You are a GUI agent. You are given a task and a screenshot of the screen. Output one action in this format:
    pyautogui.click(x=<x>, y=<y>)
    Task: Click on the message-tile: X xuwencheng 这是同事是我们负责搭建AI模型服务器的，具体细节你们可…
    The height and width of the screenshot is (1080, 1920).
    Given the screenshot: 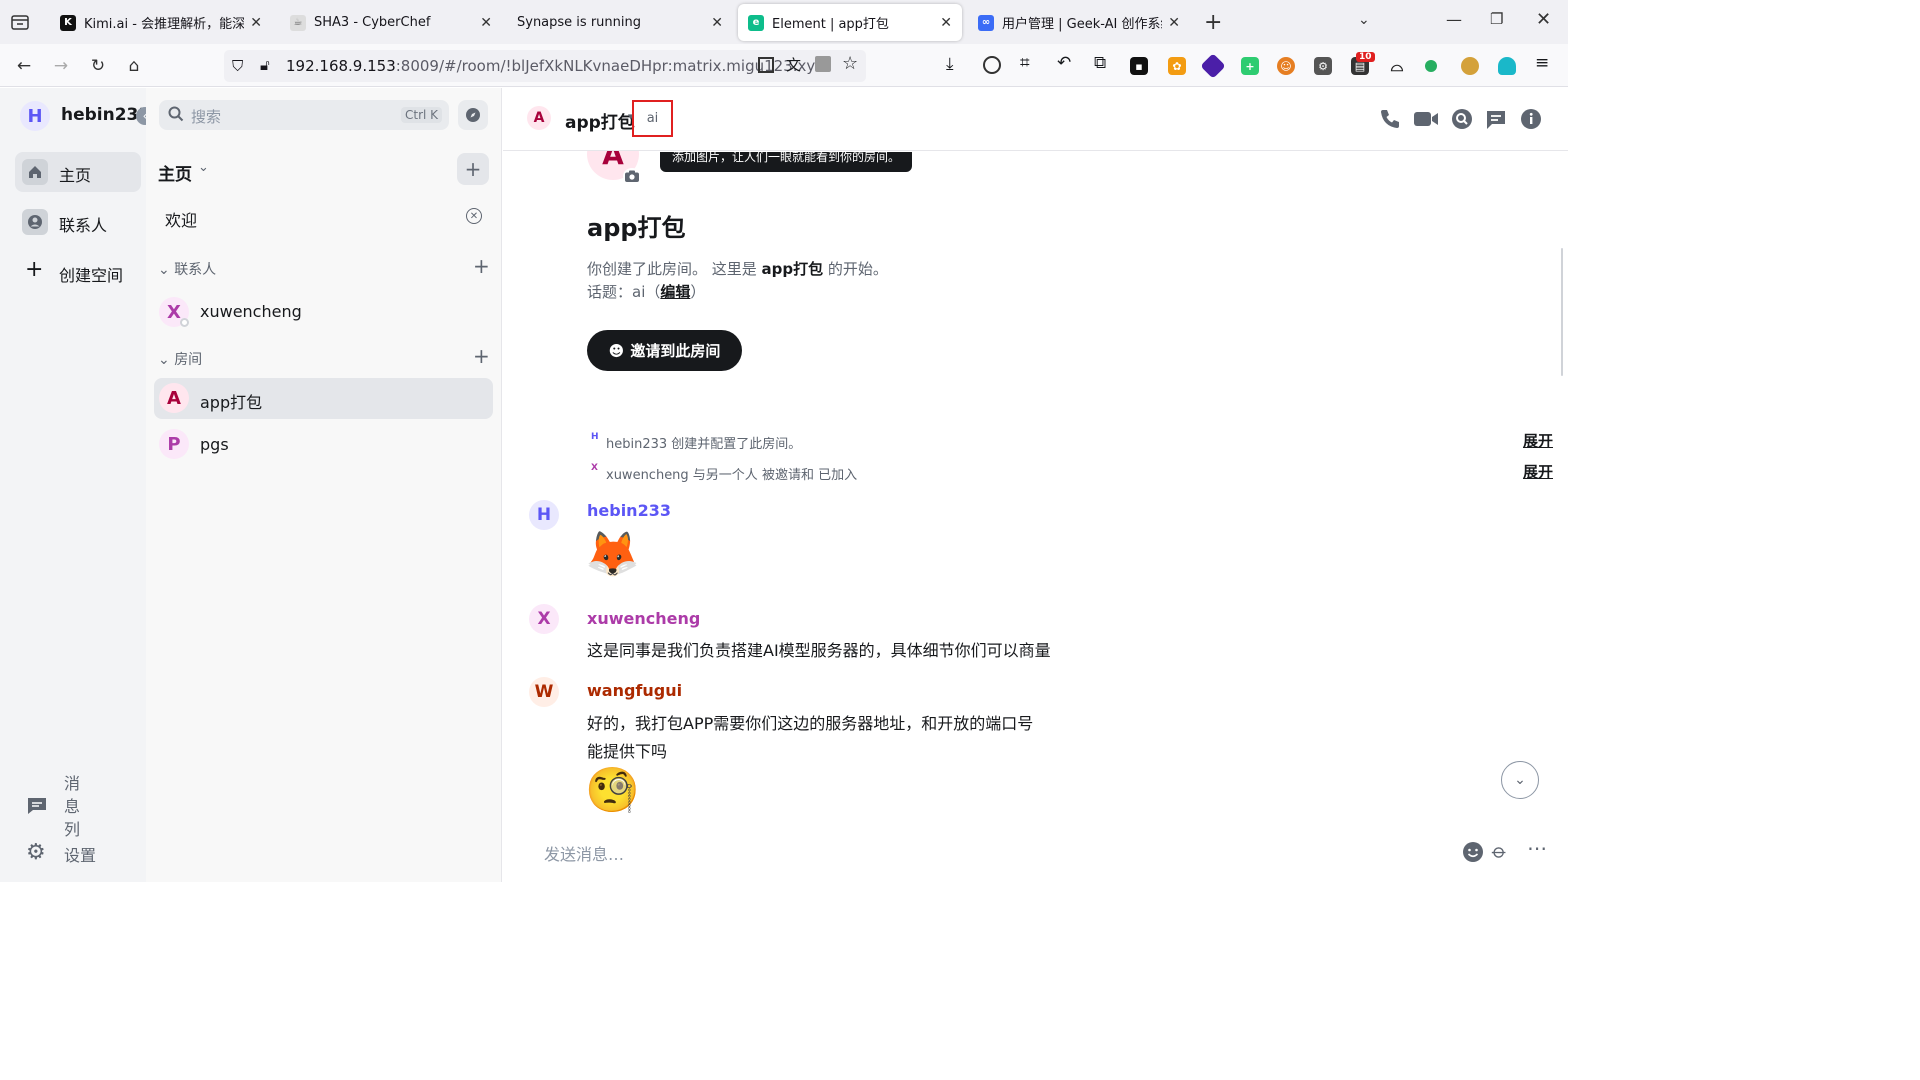 What is the action you would take?
    pyautogui.click(x=1028, y=632)
    